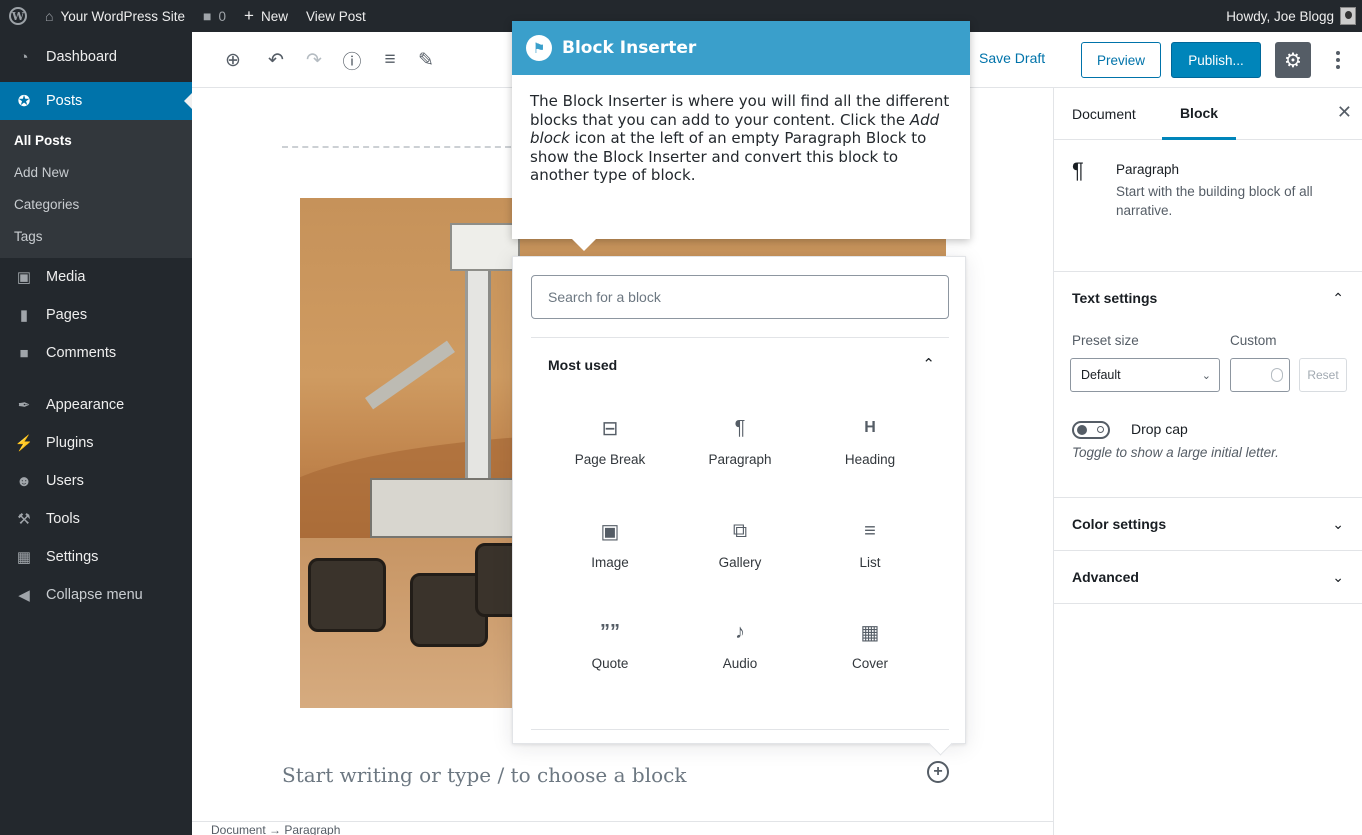 This screenshot has width=1362, height=835. Describe the element at coordinates (1208, 577) in the screenshot. I see `advanced-toggle: Advanced ⌄` at that location.